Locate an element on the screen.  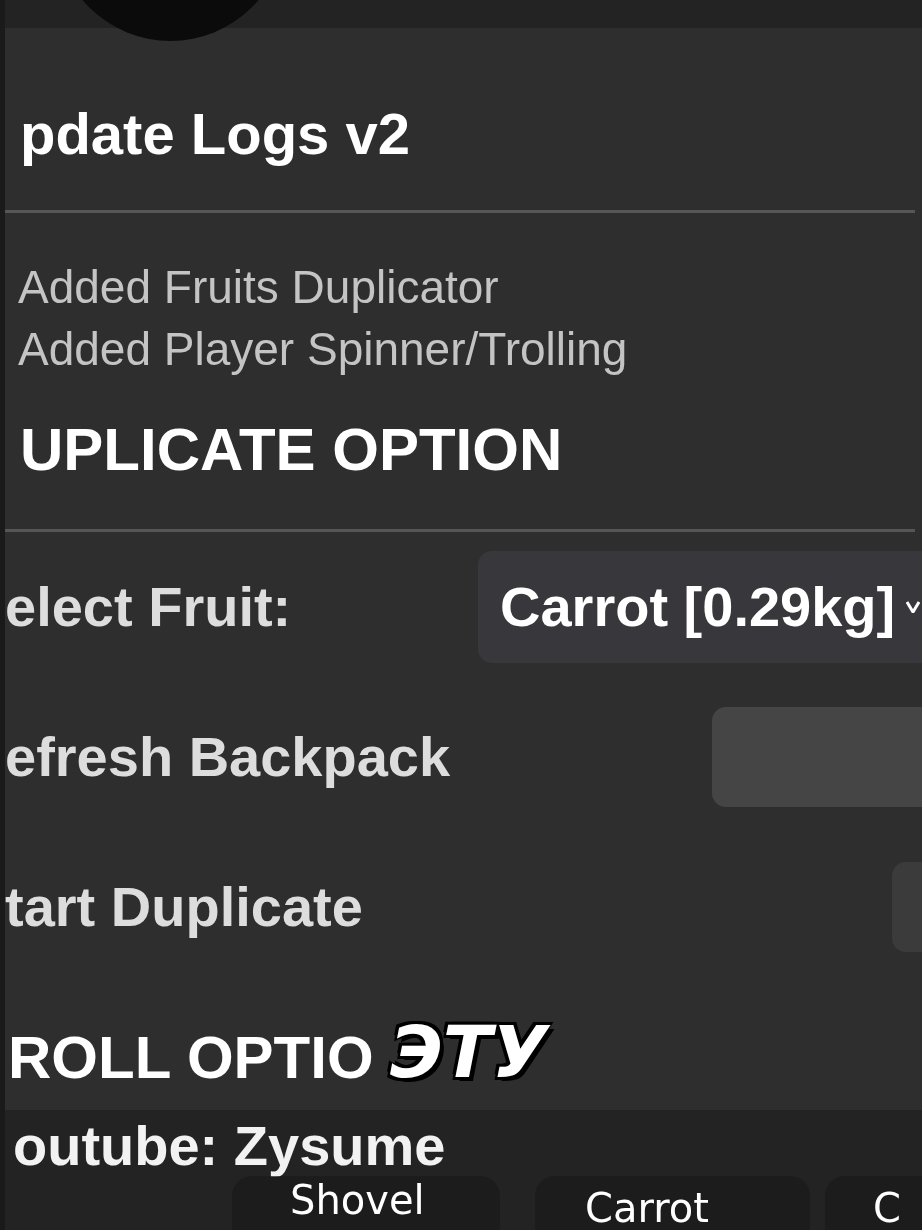
action-button is located at coordinates (817, 757).